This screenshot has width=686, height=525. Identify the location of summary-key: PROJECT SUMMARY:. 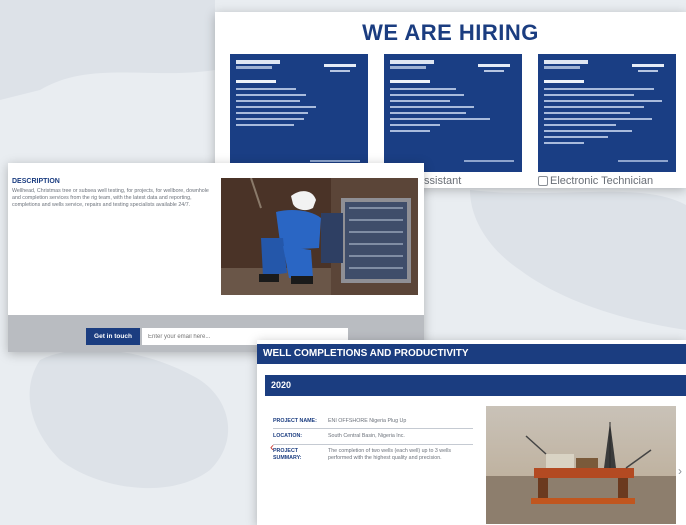
(287, 454).